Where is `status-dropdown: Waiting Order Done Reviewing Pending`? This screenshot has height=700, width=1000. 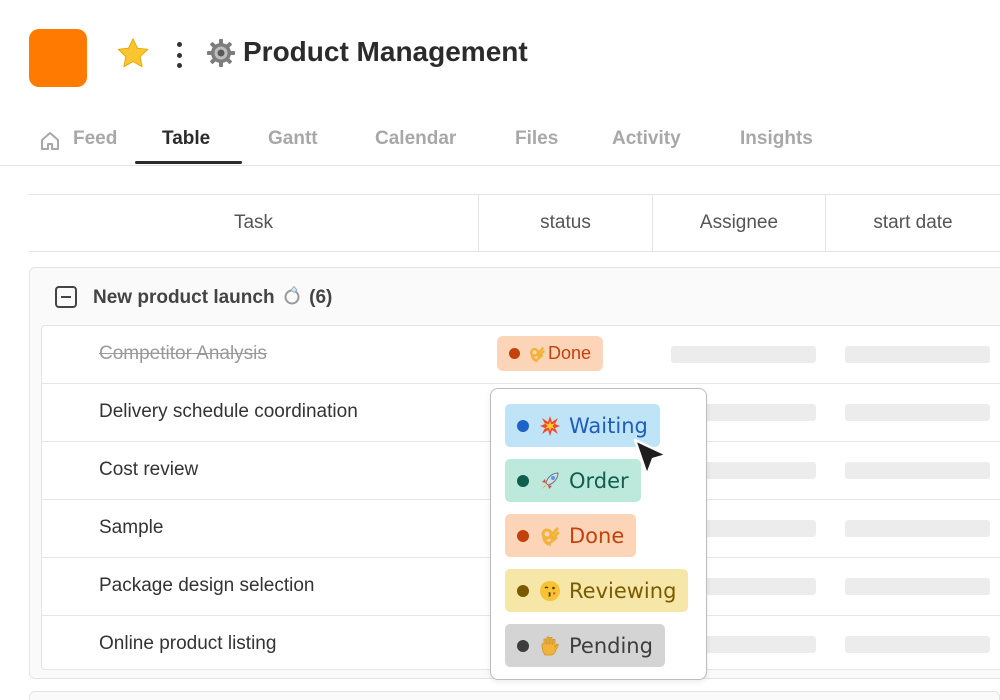
status-dropdown: Waiting Order Done Reviewing Pending is located at coordinates (598, 534).